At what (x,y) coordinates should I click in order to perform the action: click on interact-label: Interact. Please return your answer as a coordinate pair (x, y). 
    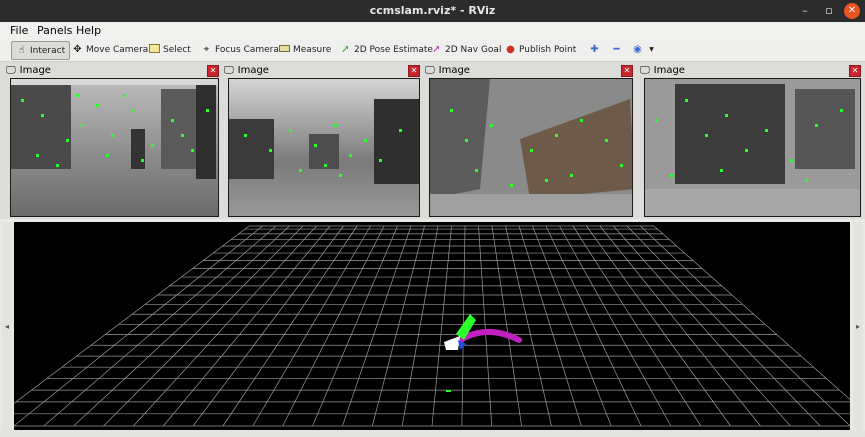
    Looking at the image, I should click on (48, 50).